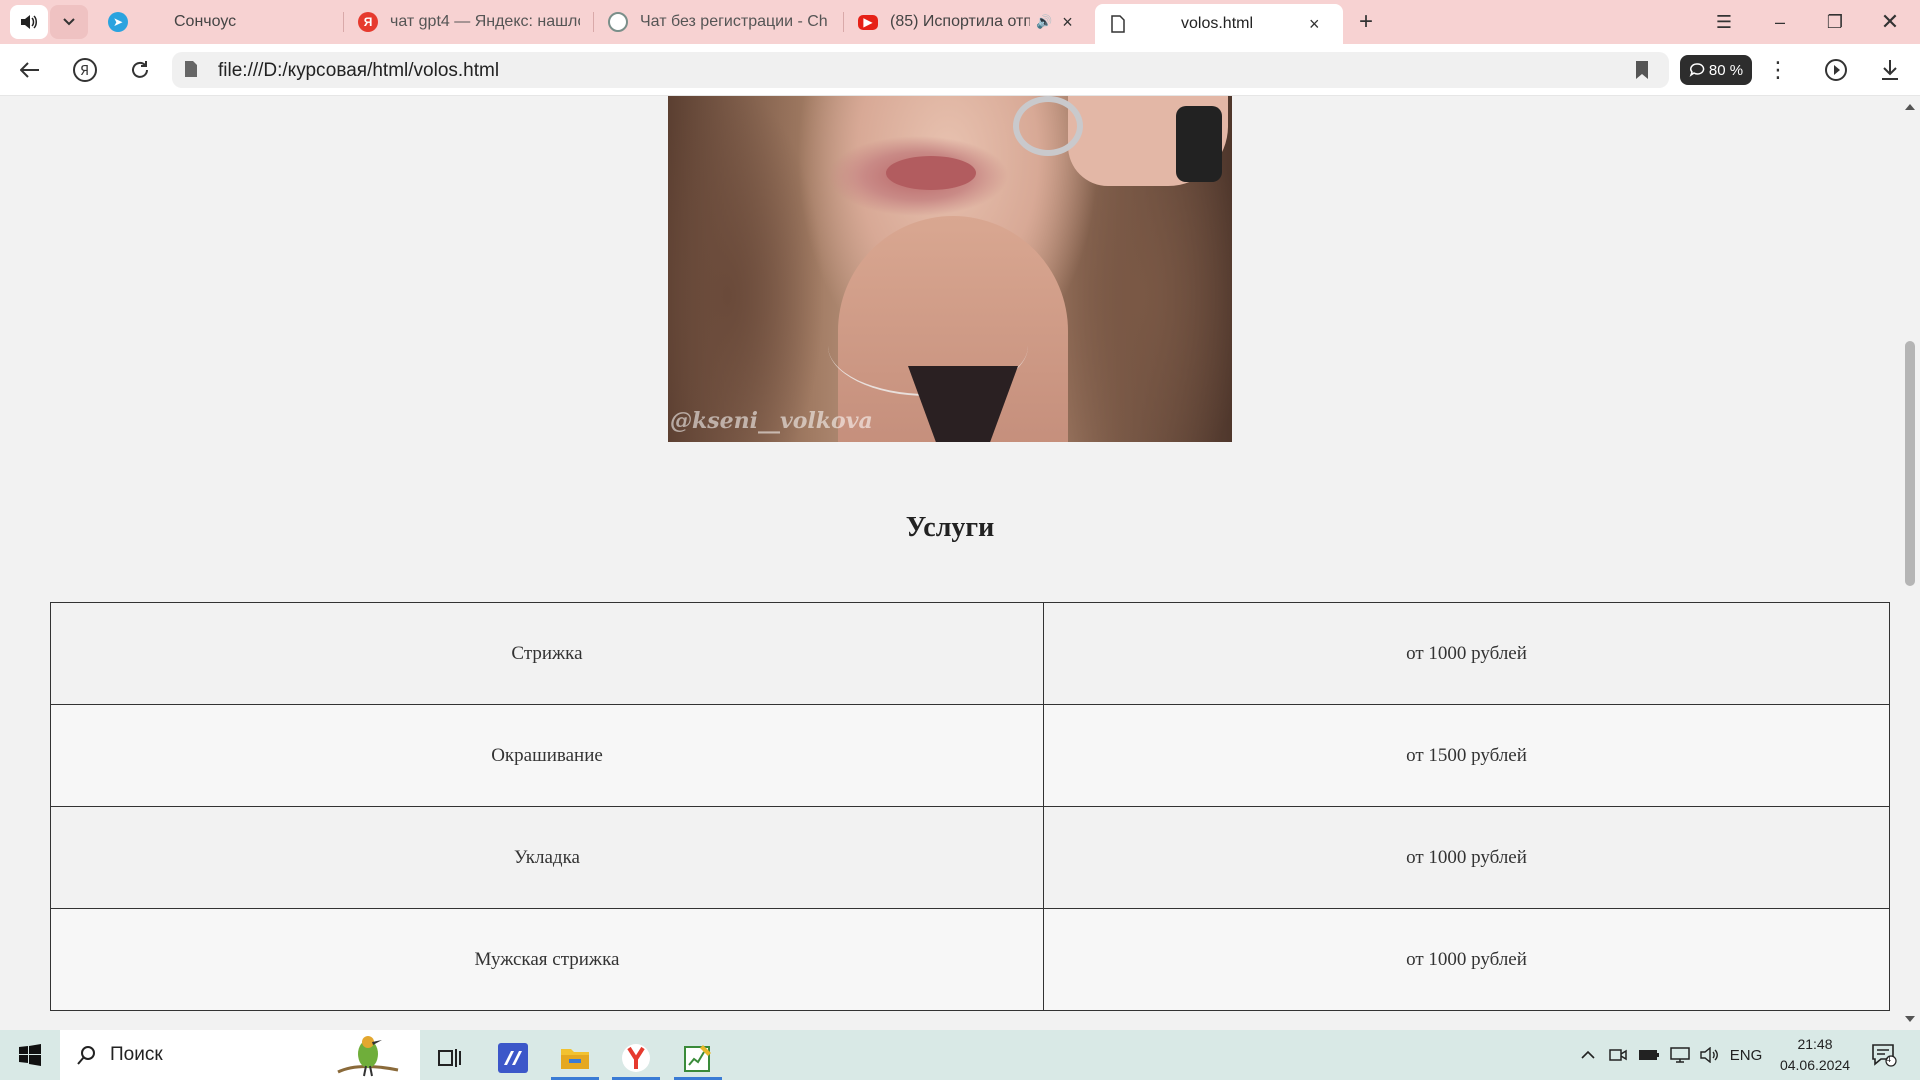 Image resolution: width=1920 pixels, height=1080 pixels. I want to click on minimize-button: –, so click(1780, 22).